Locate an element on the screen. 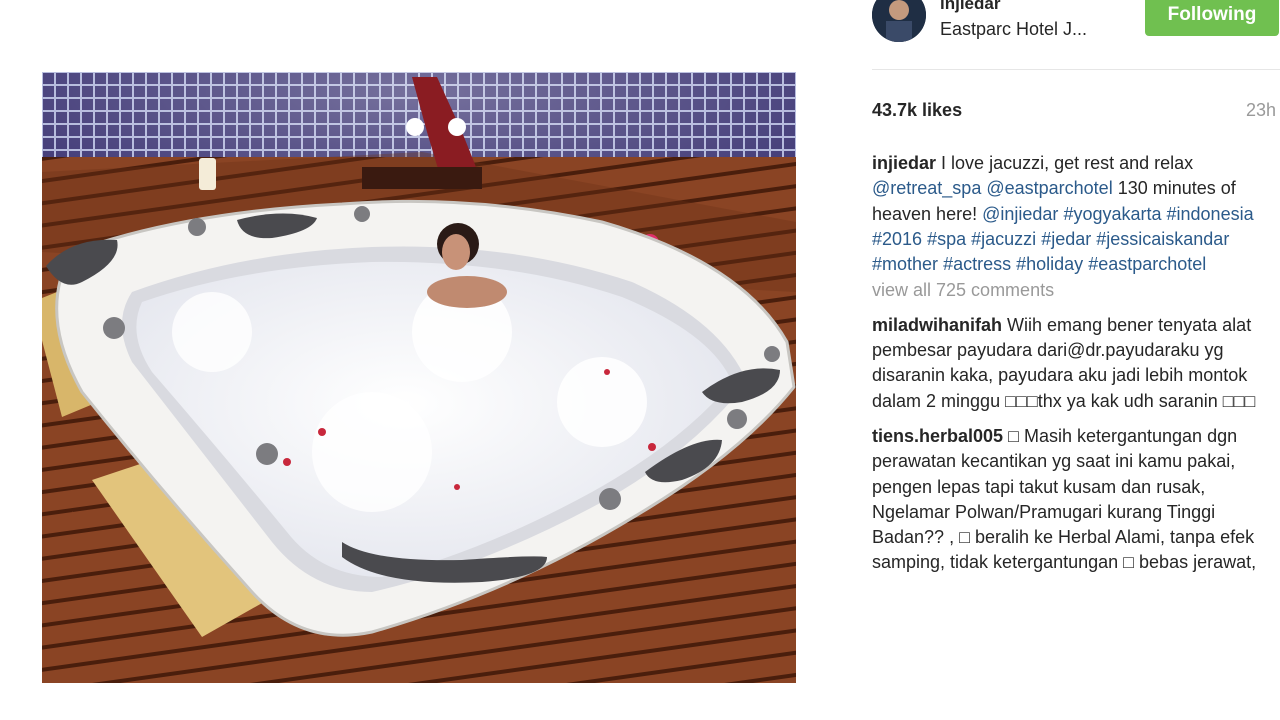  hashtag-link: #jessicaiskandar is located at coordinates (1162, 239).